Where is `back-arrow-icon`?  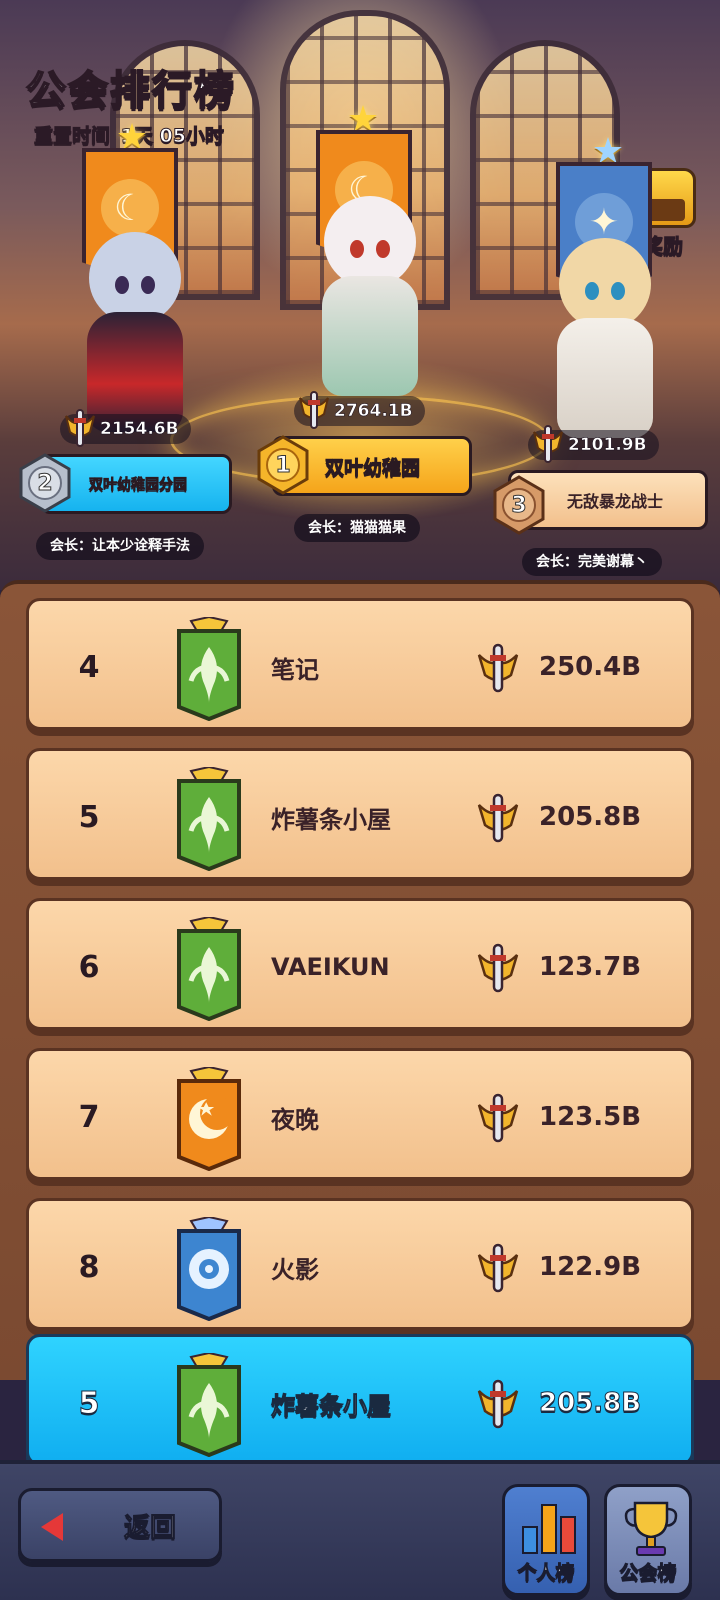 back-arrow-icon is located at coordinates (52, 1527).